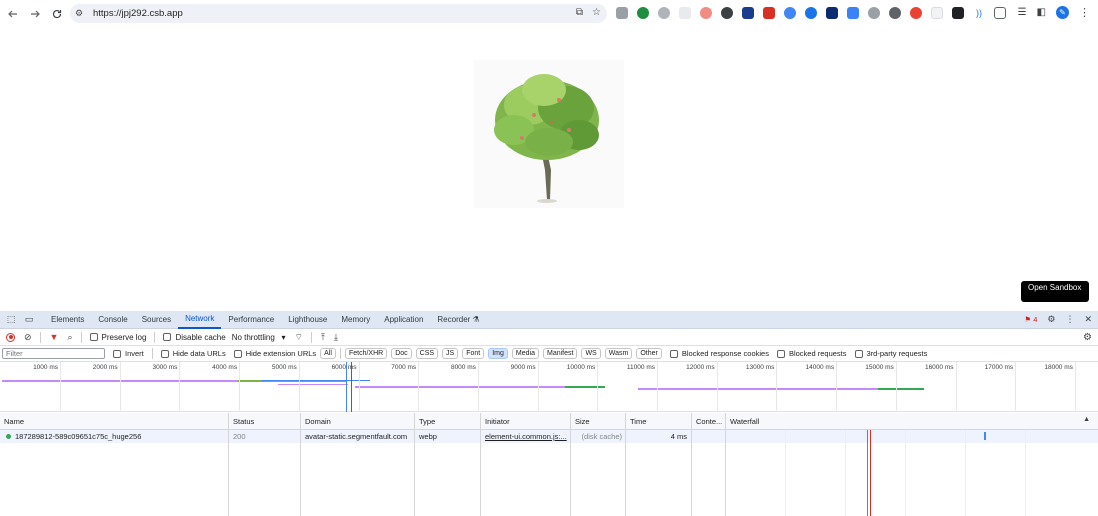 The image size is (1098, 516). Describe the element at coordinates (591, 353) in the screenshot. I see `type-filter-ws: WS` at that location.